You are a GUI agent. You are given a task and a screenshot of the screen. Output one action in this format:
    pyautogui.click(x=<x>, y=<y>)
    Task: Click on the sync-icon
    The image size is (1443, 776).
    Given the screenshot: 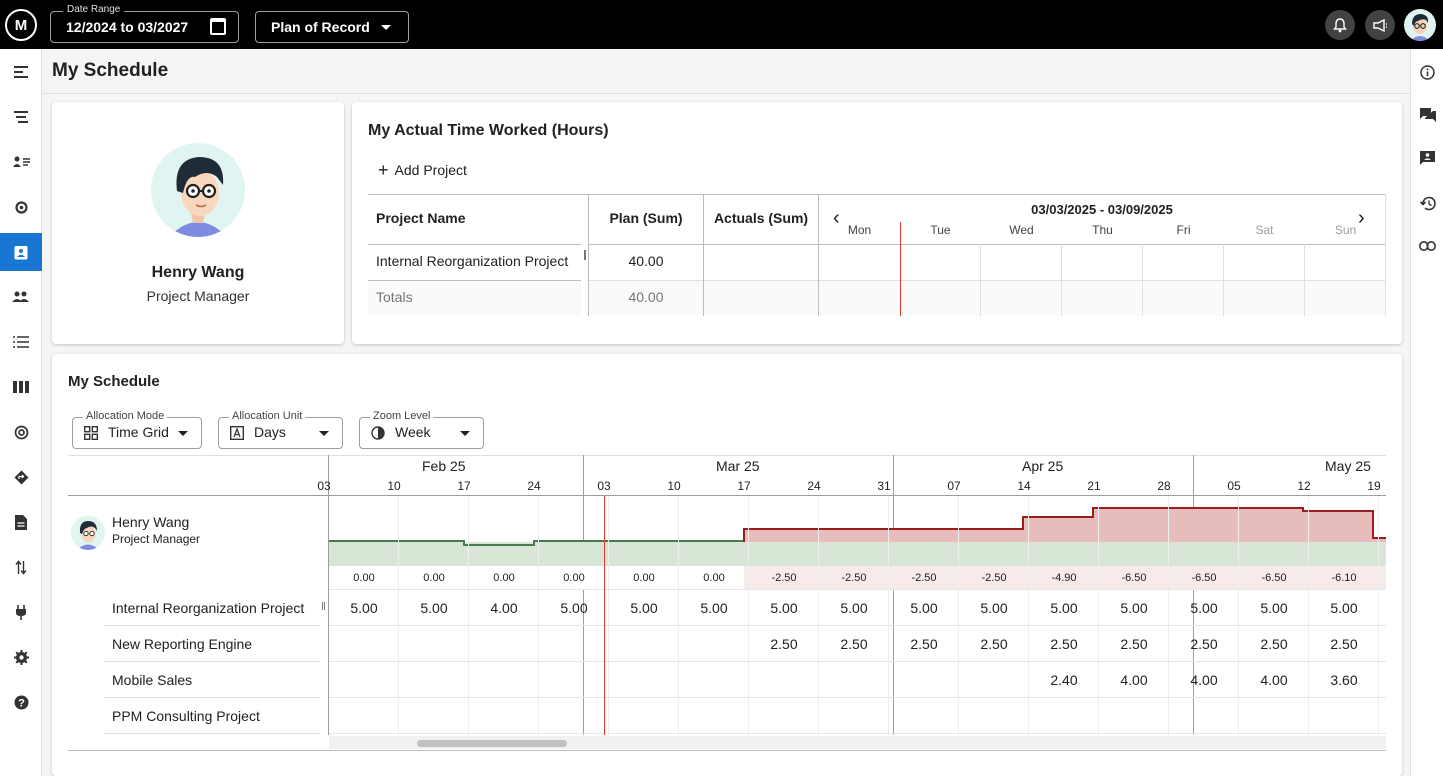 What is the action you would take?
    pyautogui.click(x=21, y=207)
    